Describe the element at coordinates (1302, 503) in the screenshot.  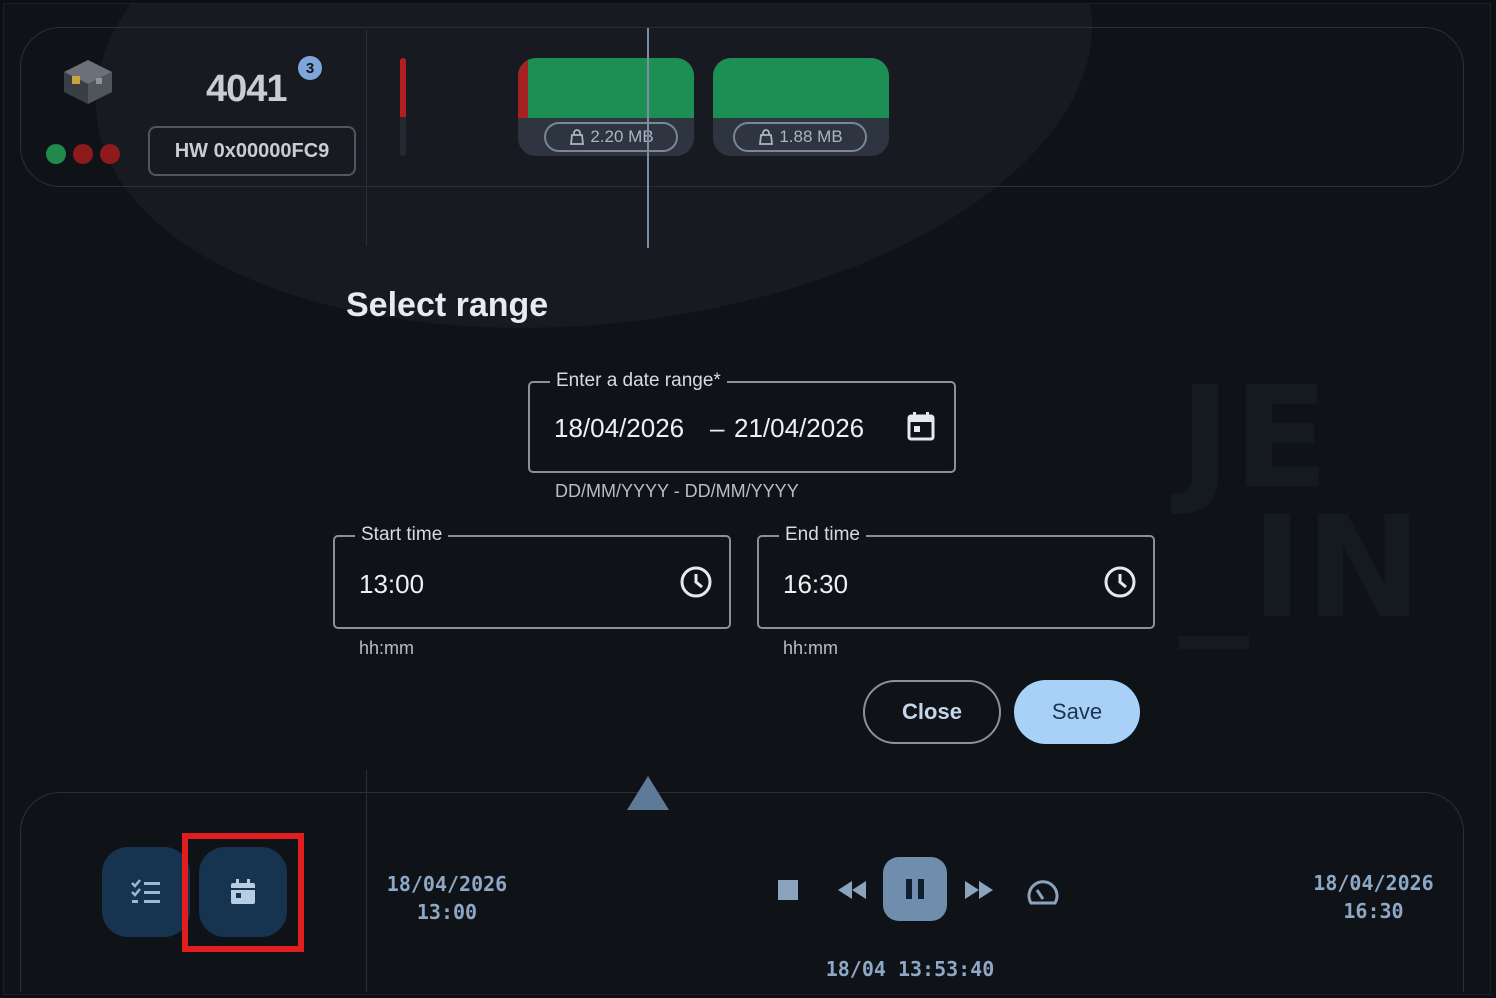
I see `background-watermark: JE _IN` at that location.